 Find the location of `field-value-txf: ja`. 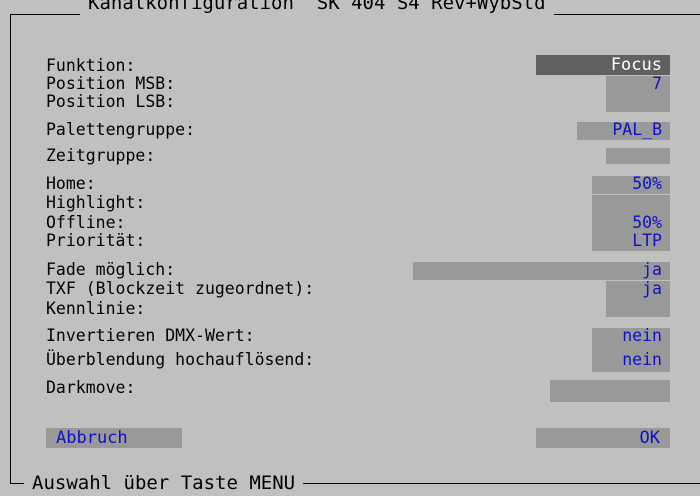

field-value-txf: ja is located at coordinates (652, 288).